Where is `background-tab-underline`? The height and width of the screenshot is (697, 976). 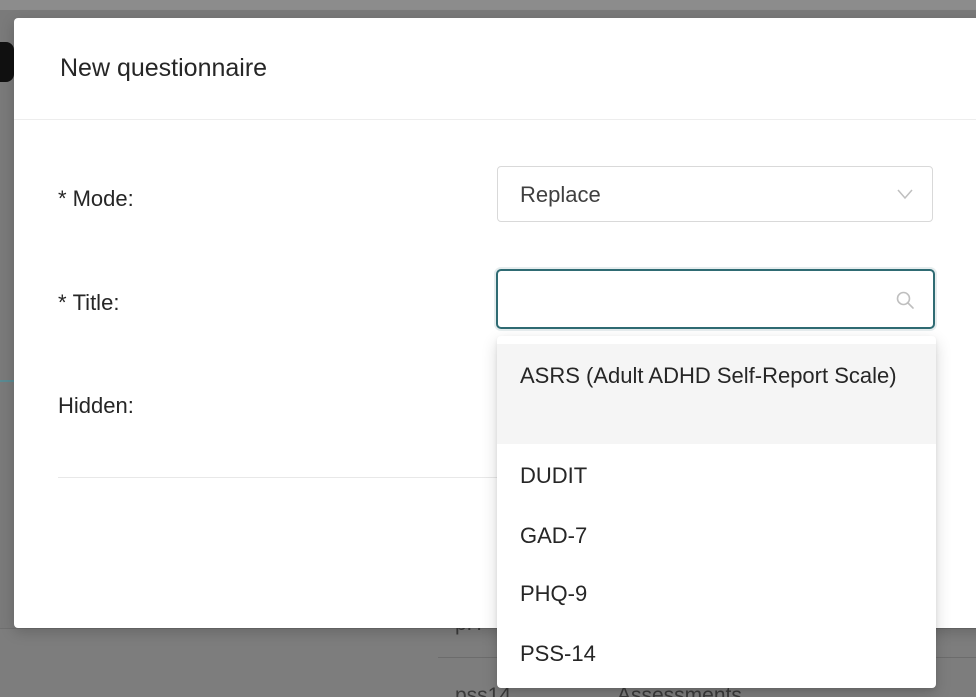 background-tab-underline is located at coordinates (7, 381).